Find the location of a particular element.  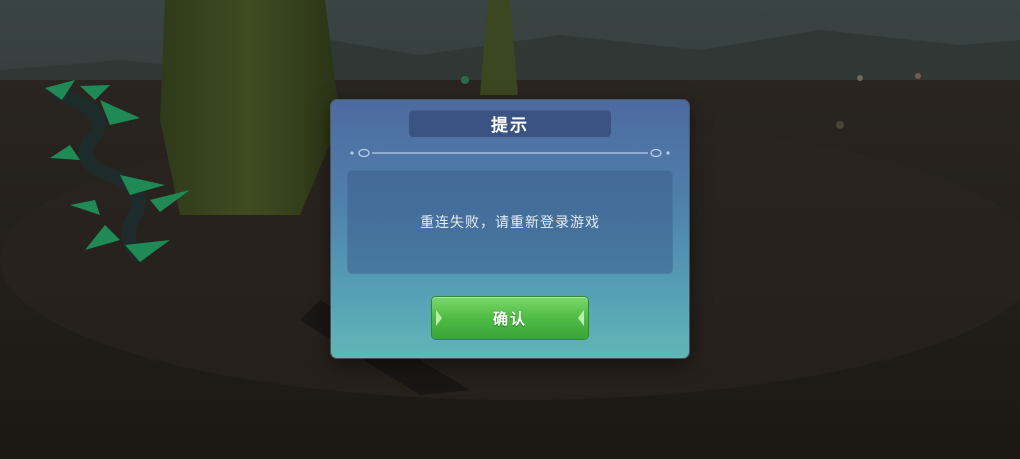

dialog-message-box: 重连失败，请重新登录游戏 is located at coordinates (510, 222).